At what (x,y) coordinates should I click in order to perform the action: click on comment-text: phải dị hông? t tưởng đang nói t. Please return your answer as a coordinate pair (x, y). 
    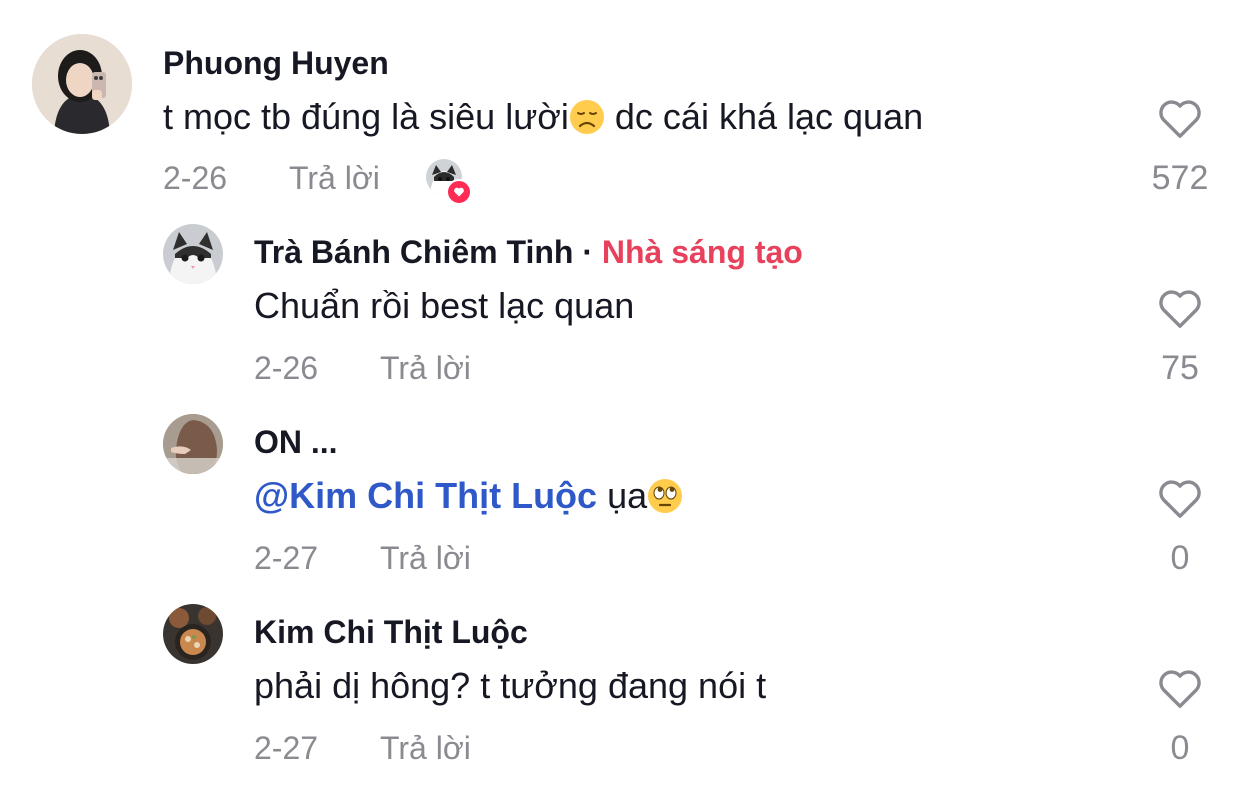
    Looking at the image, I should click on (510, 685).